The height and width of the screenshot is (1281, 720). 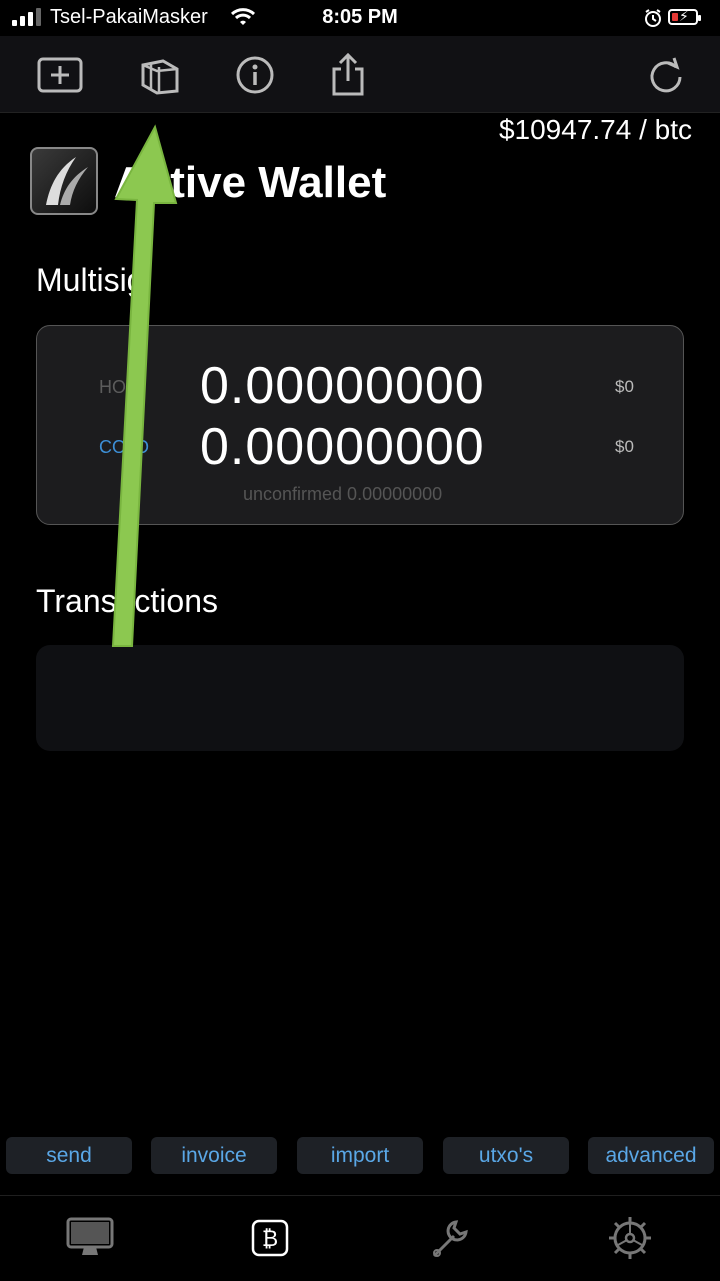 I want to click on cold-label: COLD, so click(x=124, y=447).